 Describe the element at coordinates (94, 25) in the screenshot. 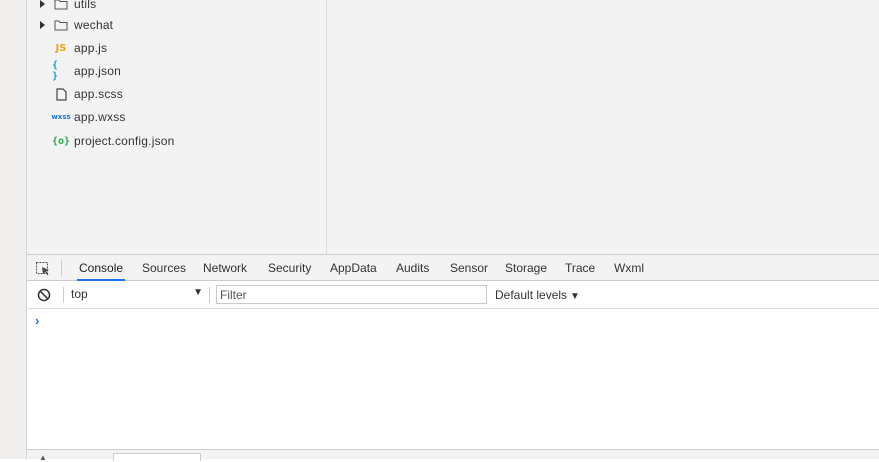

I see `tree-item-label: wechat` at that location.